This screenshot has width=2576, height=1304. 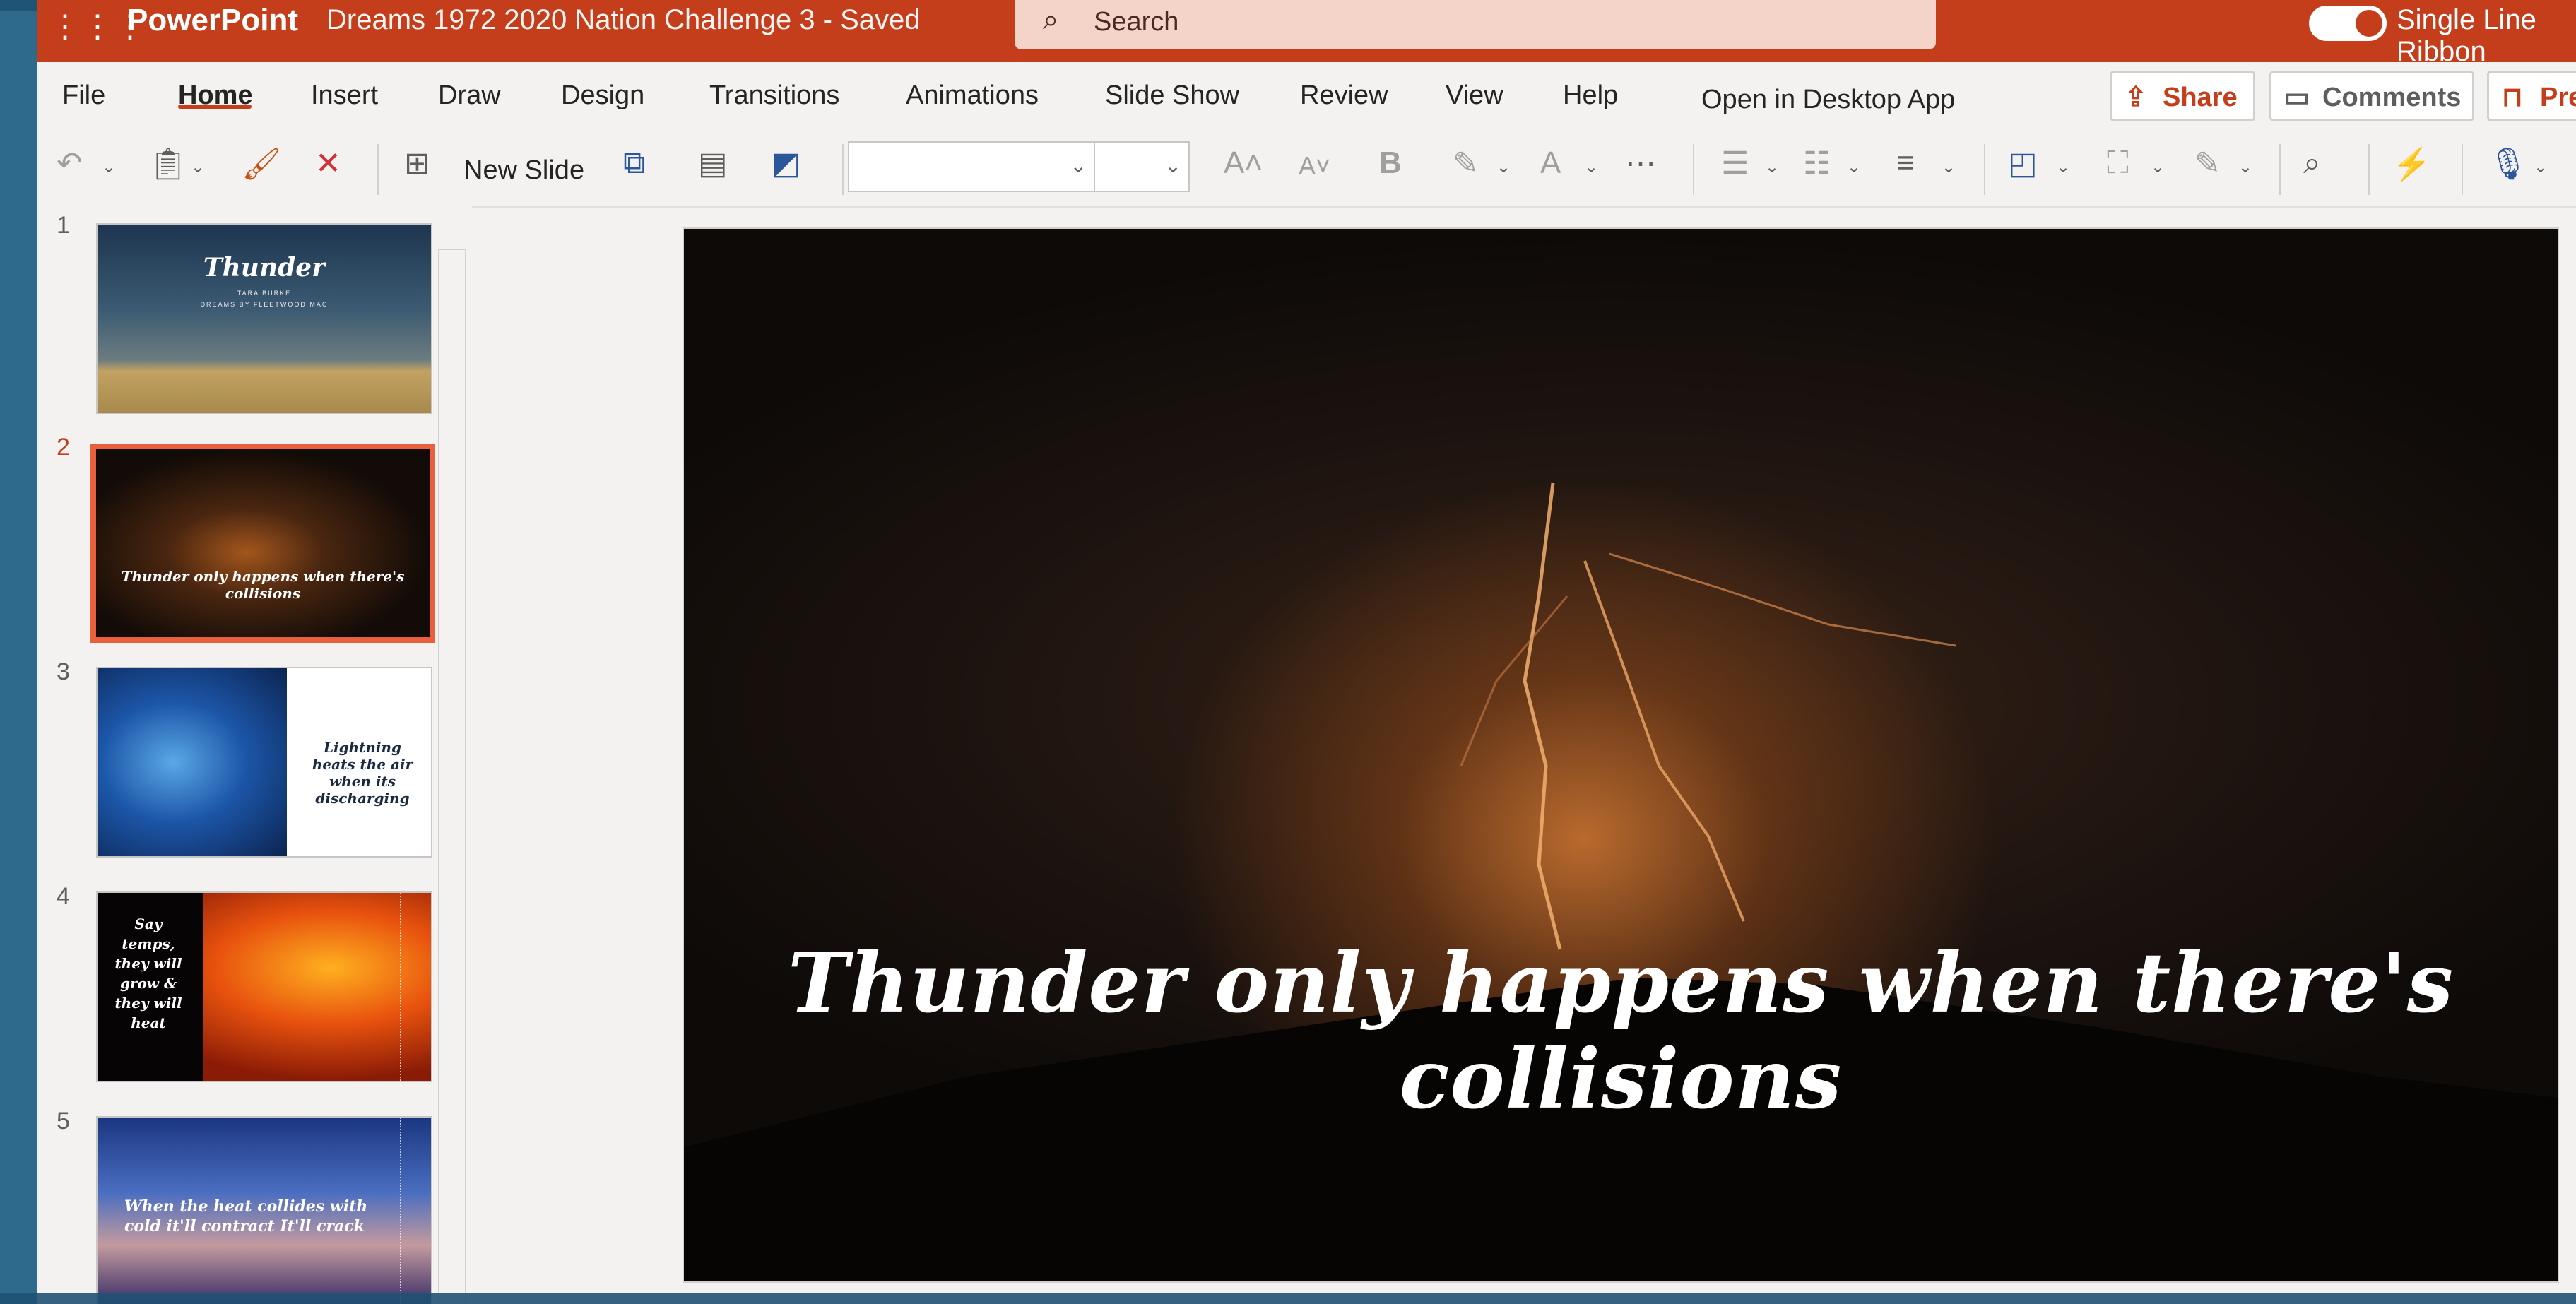 I want to click on font-color-dropdown-chevron: ⌄, so click(x=1591, y=167).